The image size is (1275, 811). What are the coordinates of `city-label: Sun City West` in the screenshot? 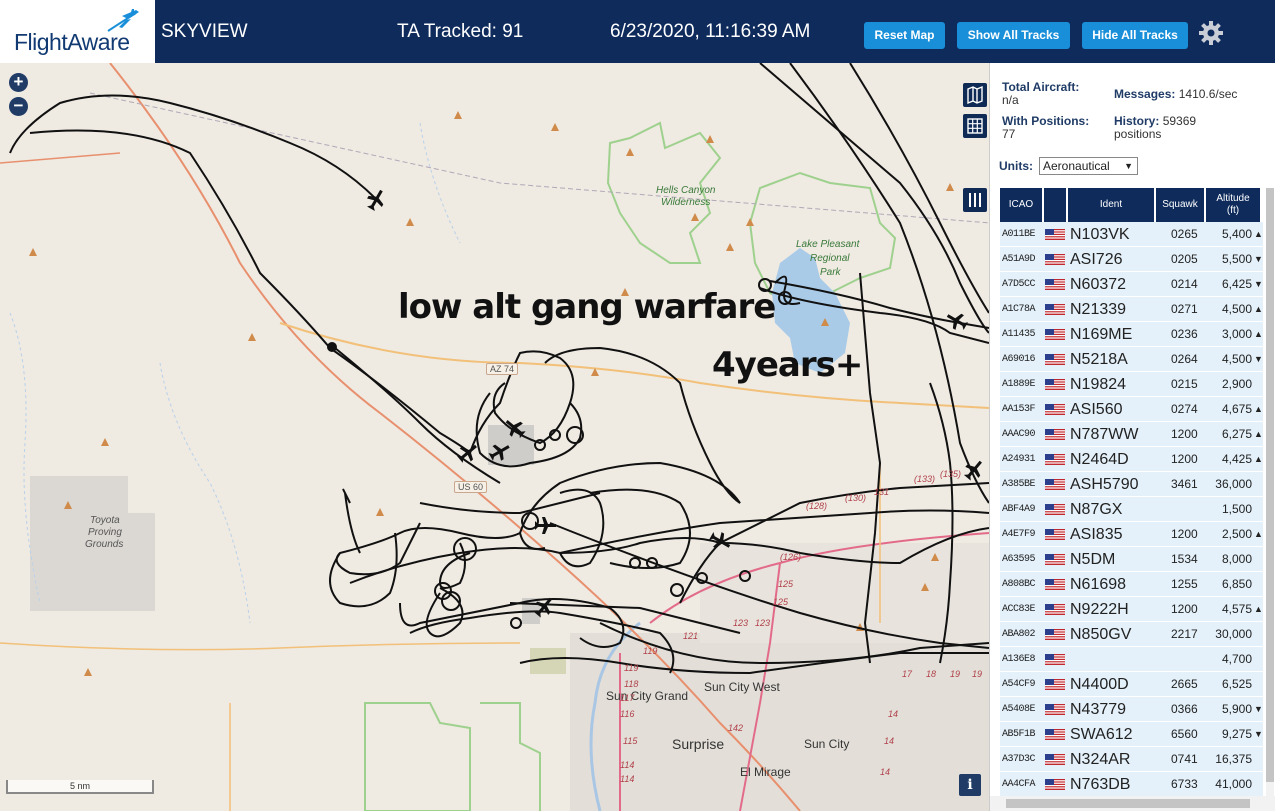 It's located at (742, 687).